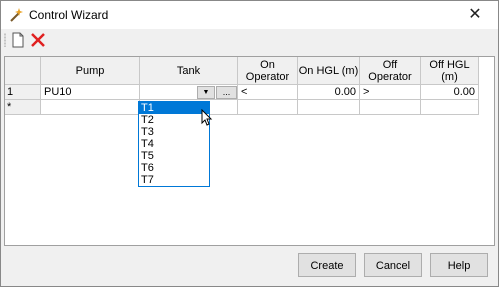 This screenshot has width=499, height=287. I want to click on delete-icon, so click(38, 40).